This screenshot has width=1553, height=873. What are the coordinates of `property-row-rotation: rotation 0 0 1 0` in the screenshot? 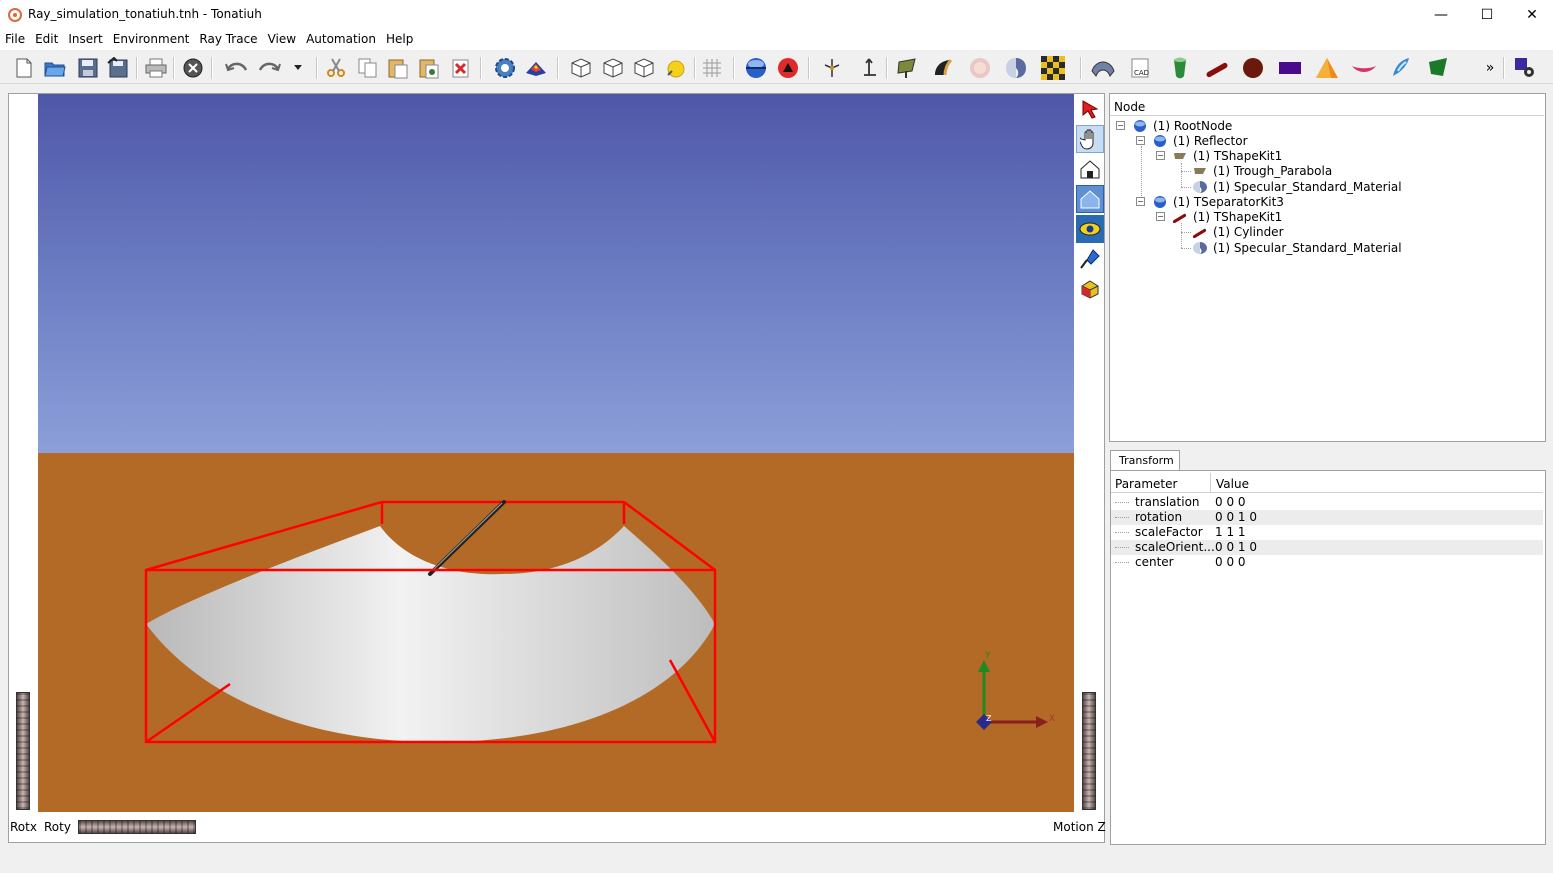 It's located at (1327, 517).